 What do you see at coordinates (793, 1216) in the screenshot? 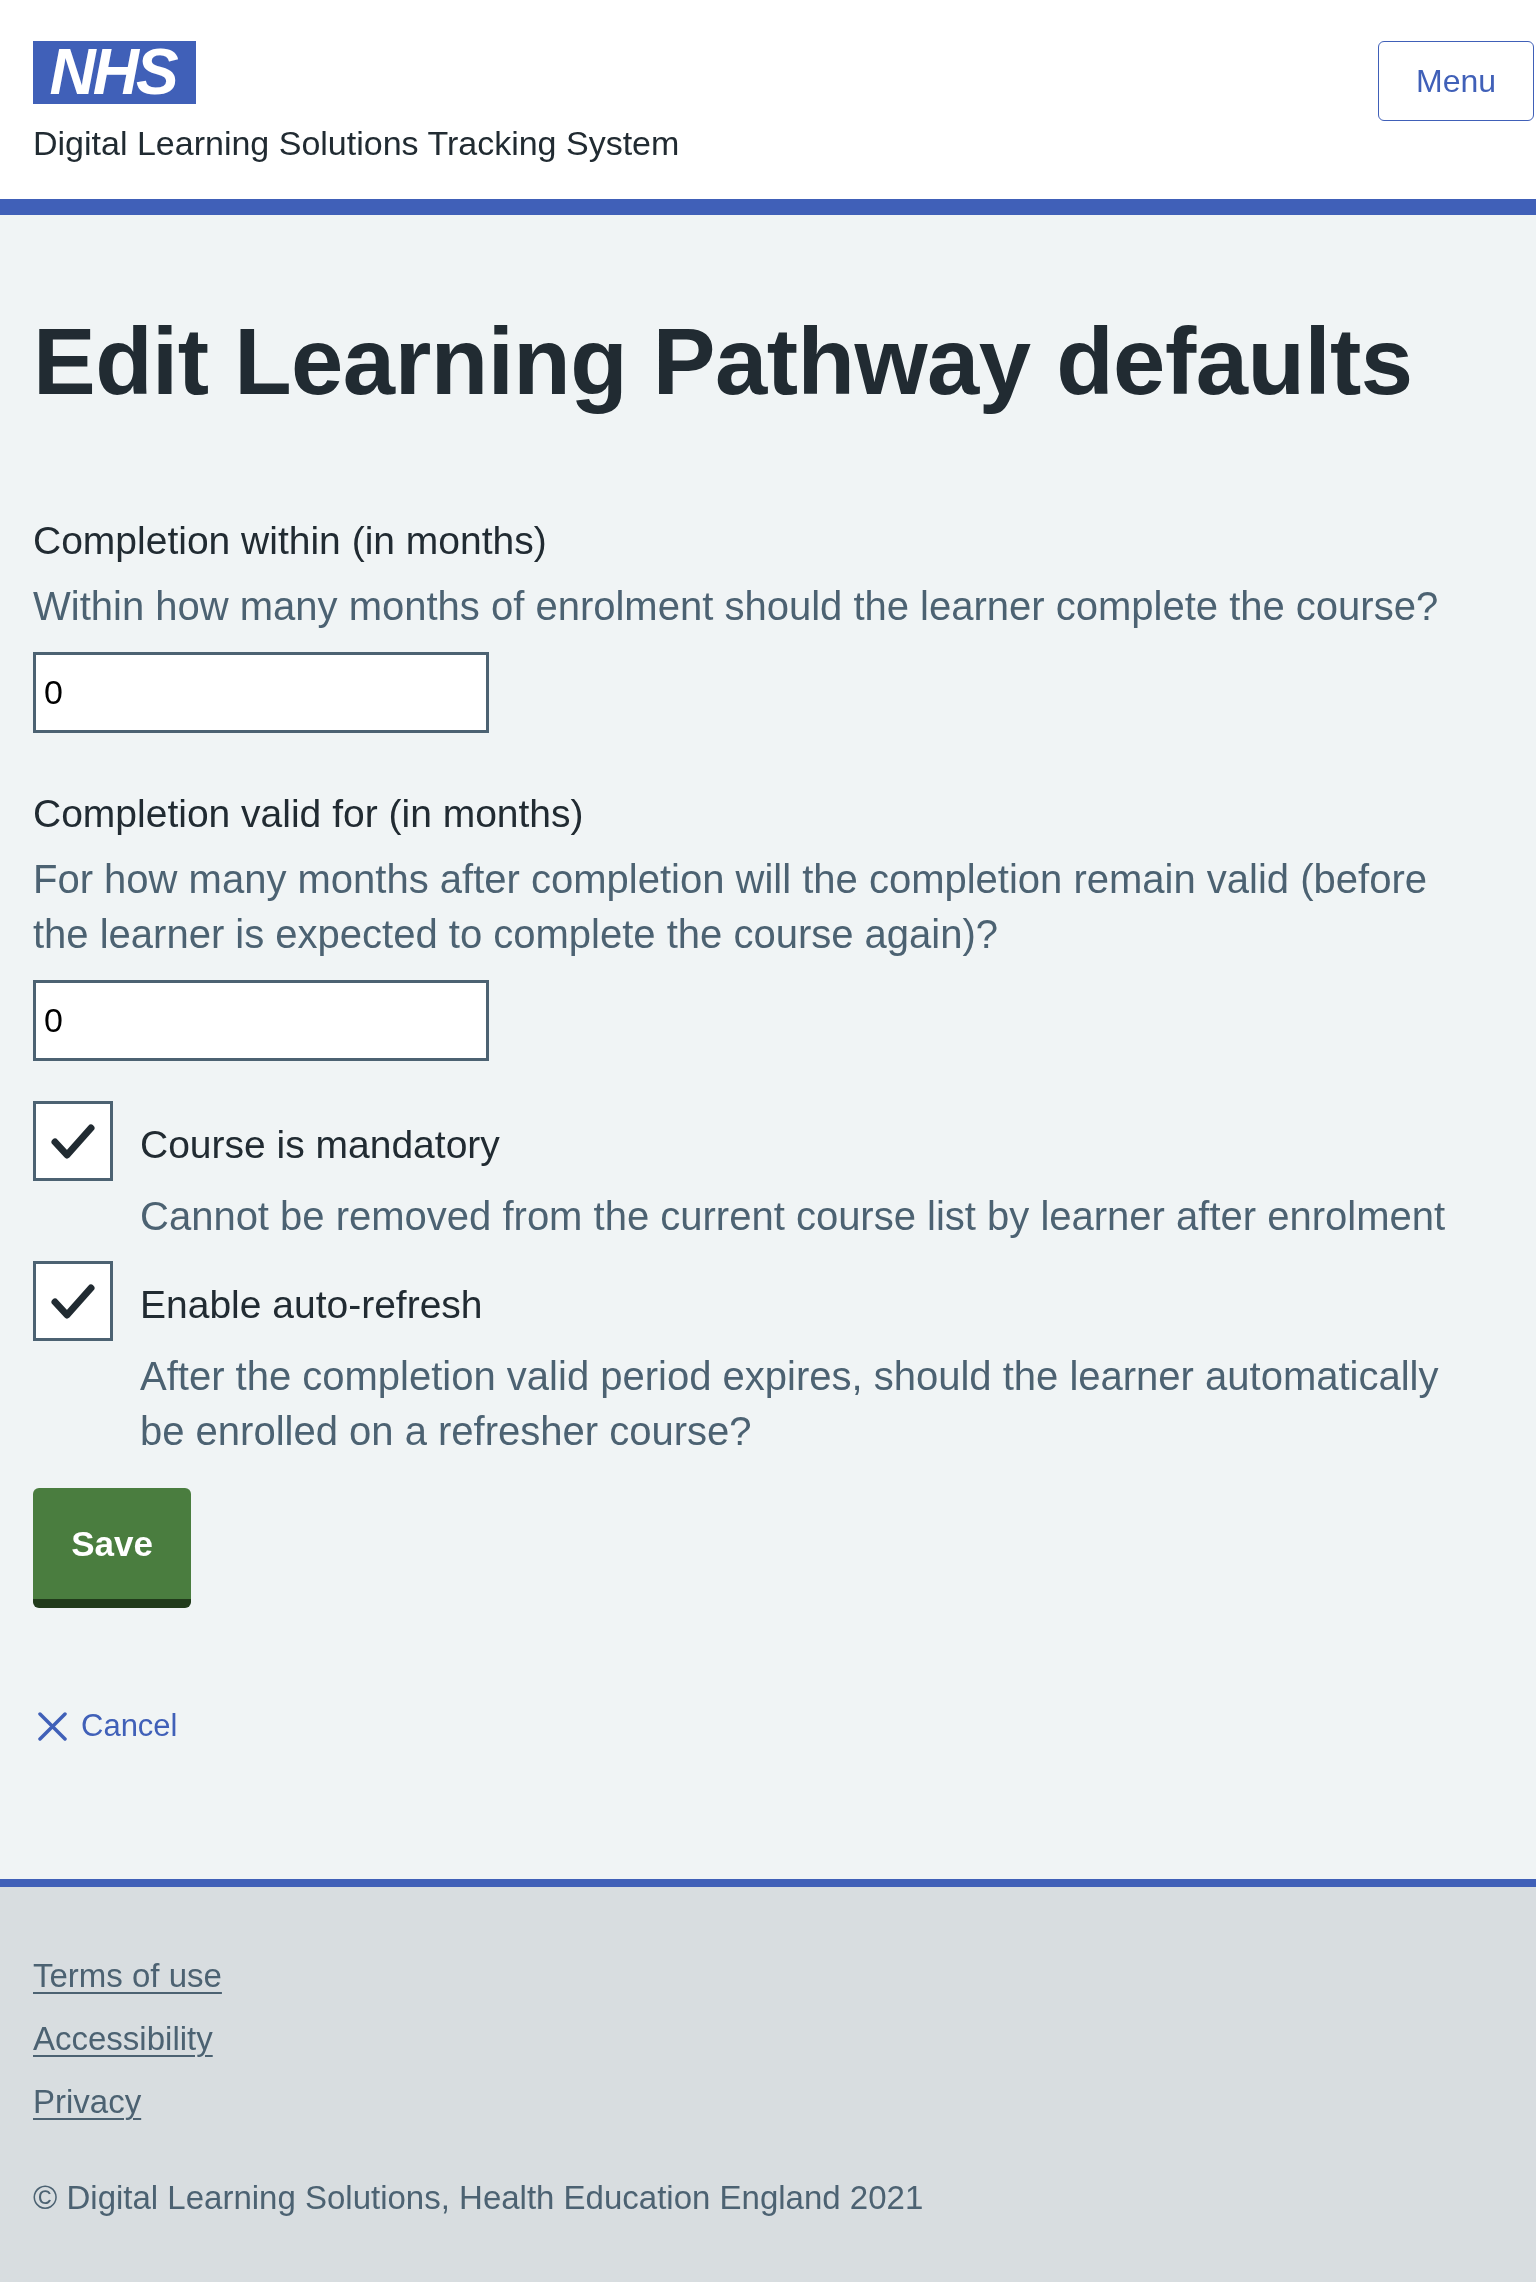
I see `checkbox-hint: Cannot be removed from the current course list by learner after enrolment` at bounding box center [793, 1216].